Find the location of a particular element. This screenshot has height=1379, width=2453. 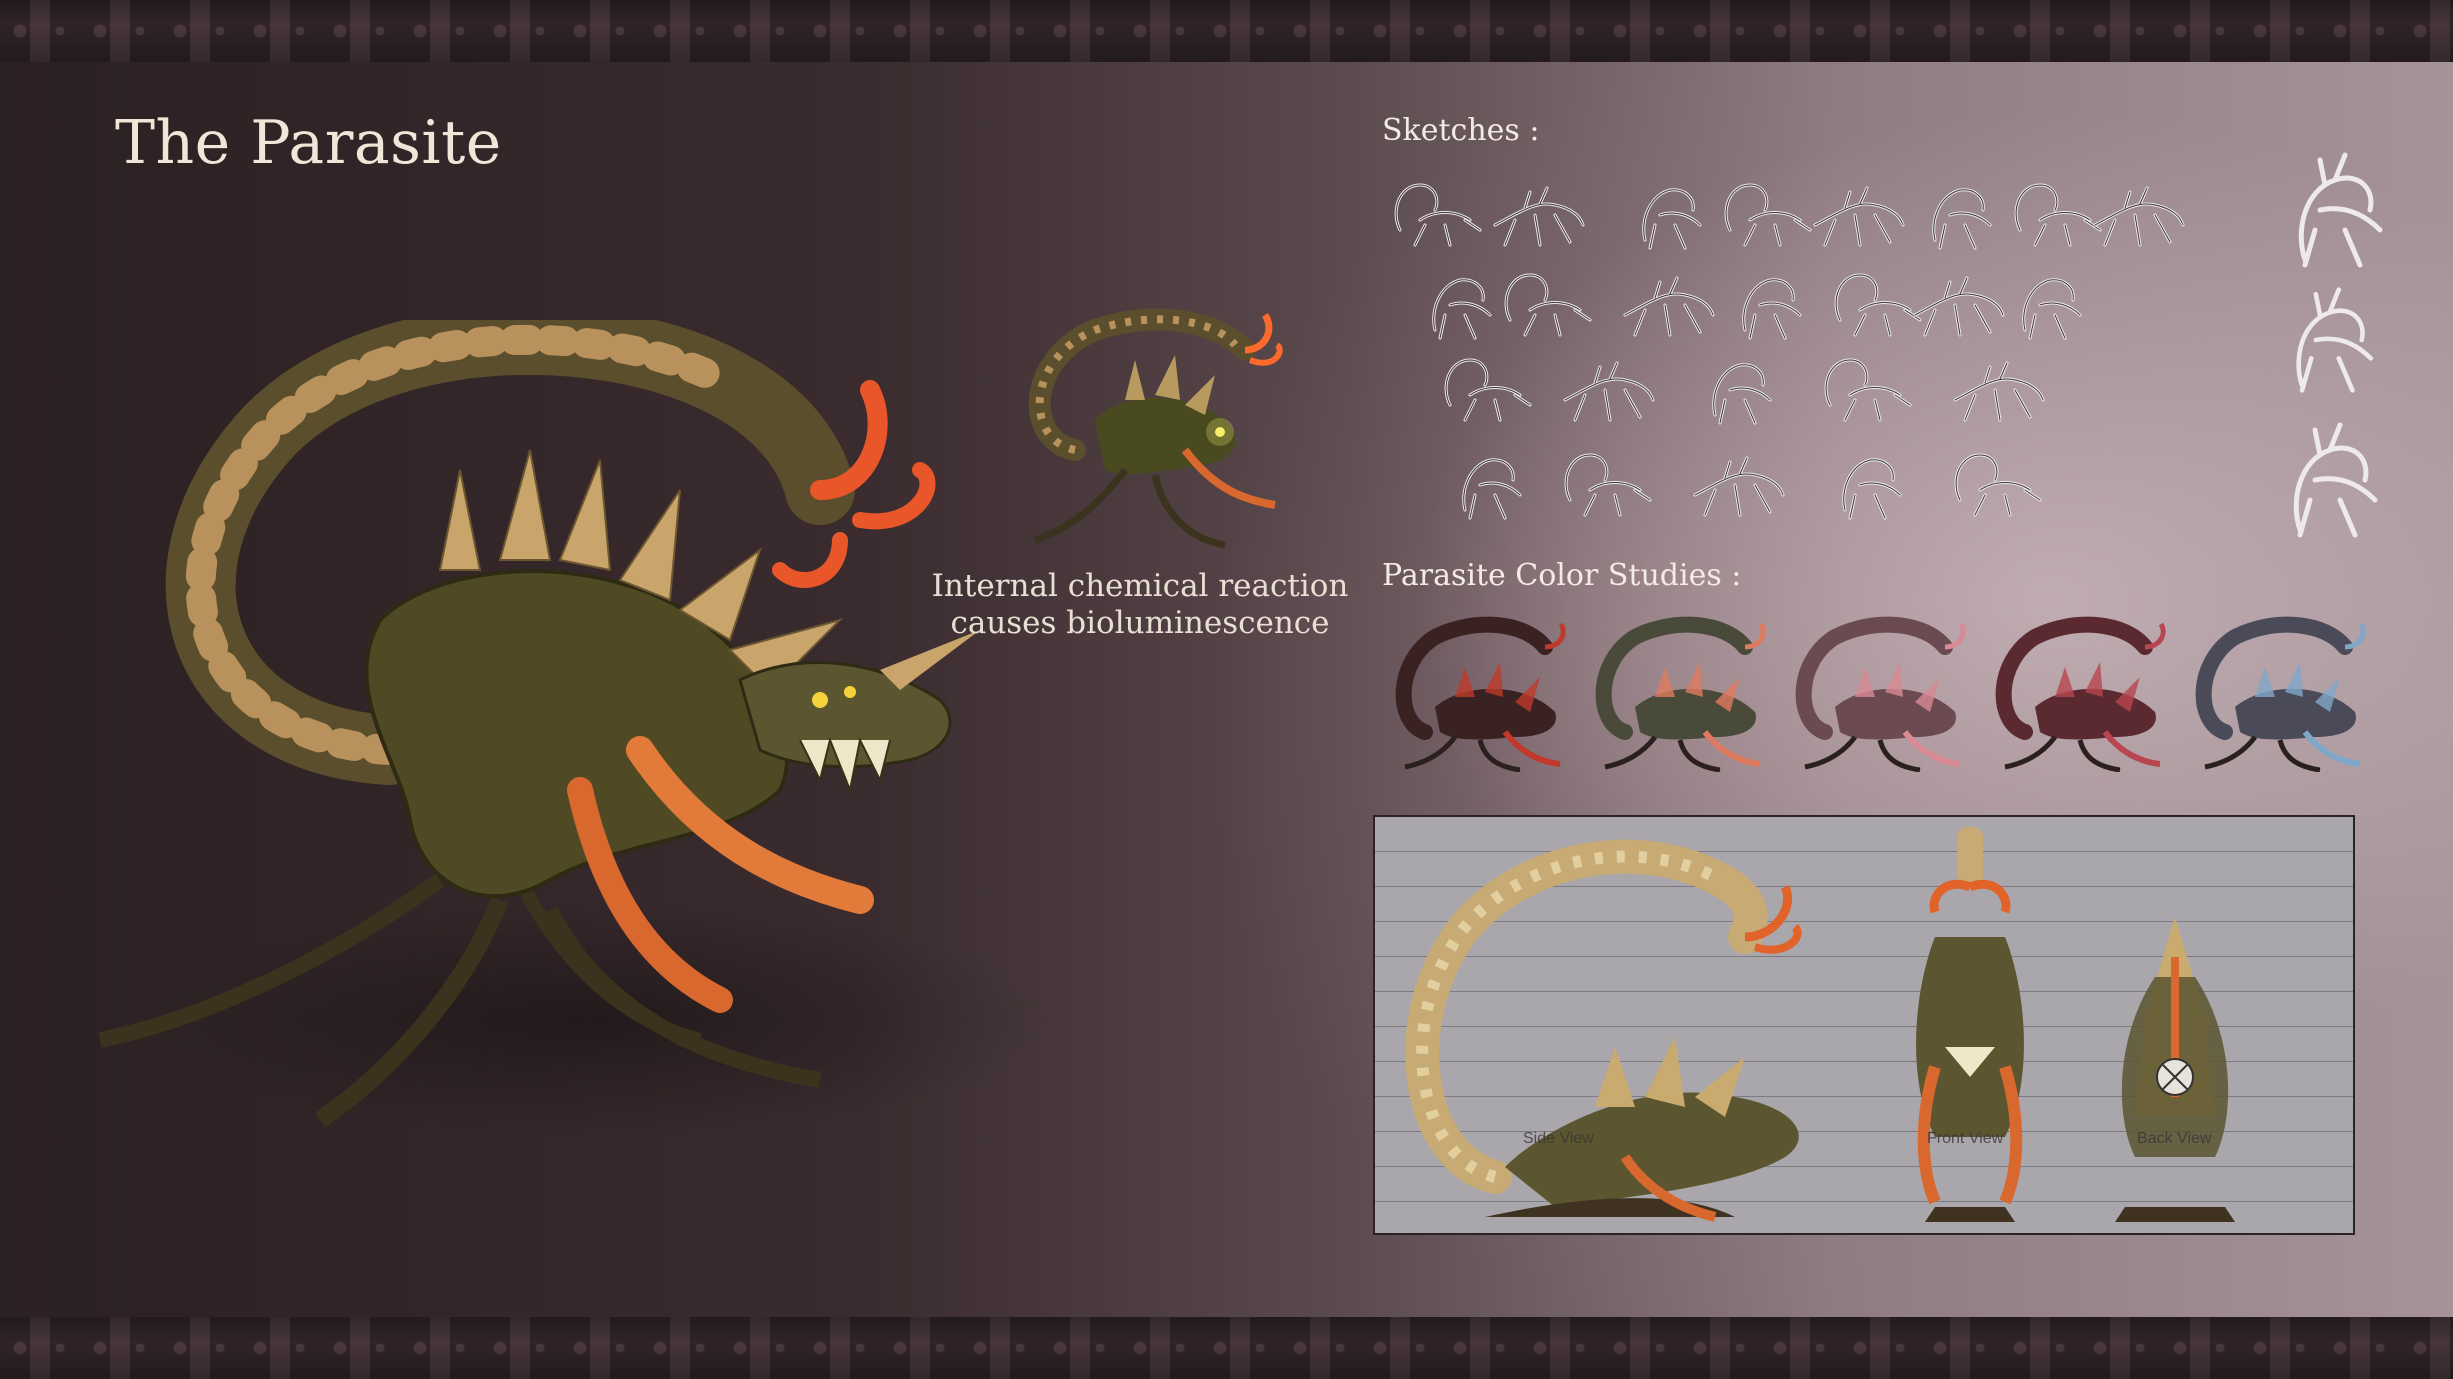

turnaround-sheet: Side View Front View Back View is located at coordinates (1864, 1025).